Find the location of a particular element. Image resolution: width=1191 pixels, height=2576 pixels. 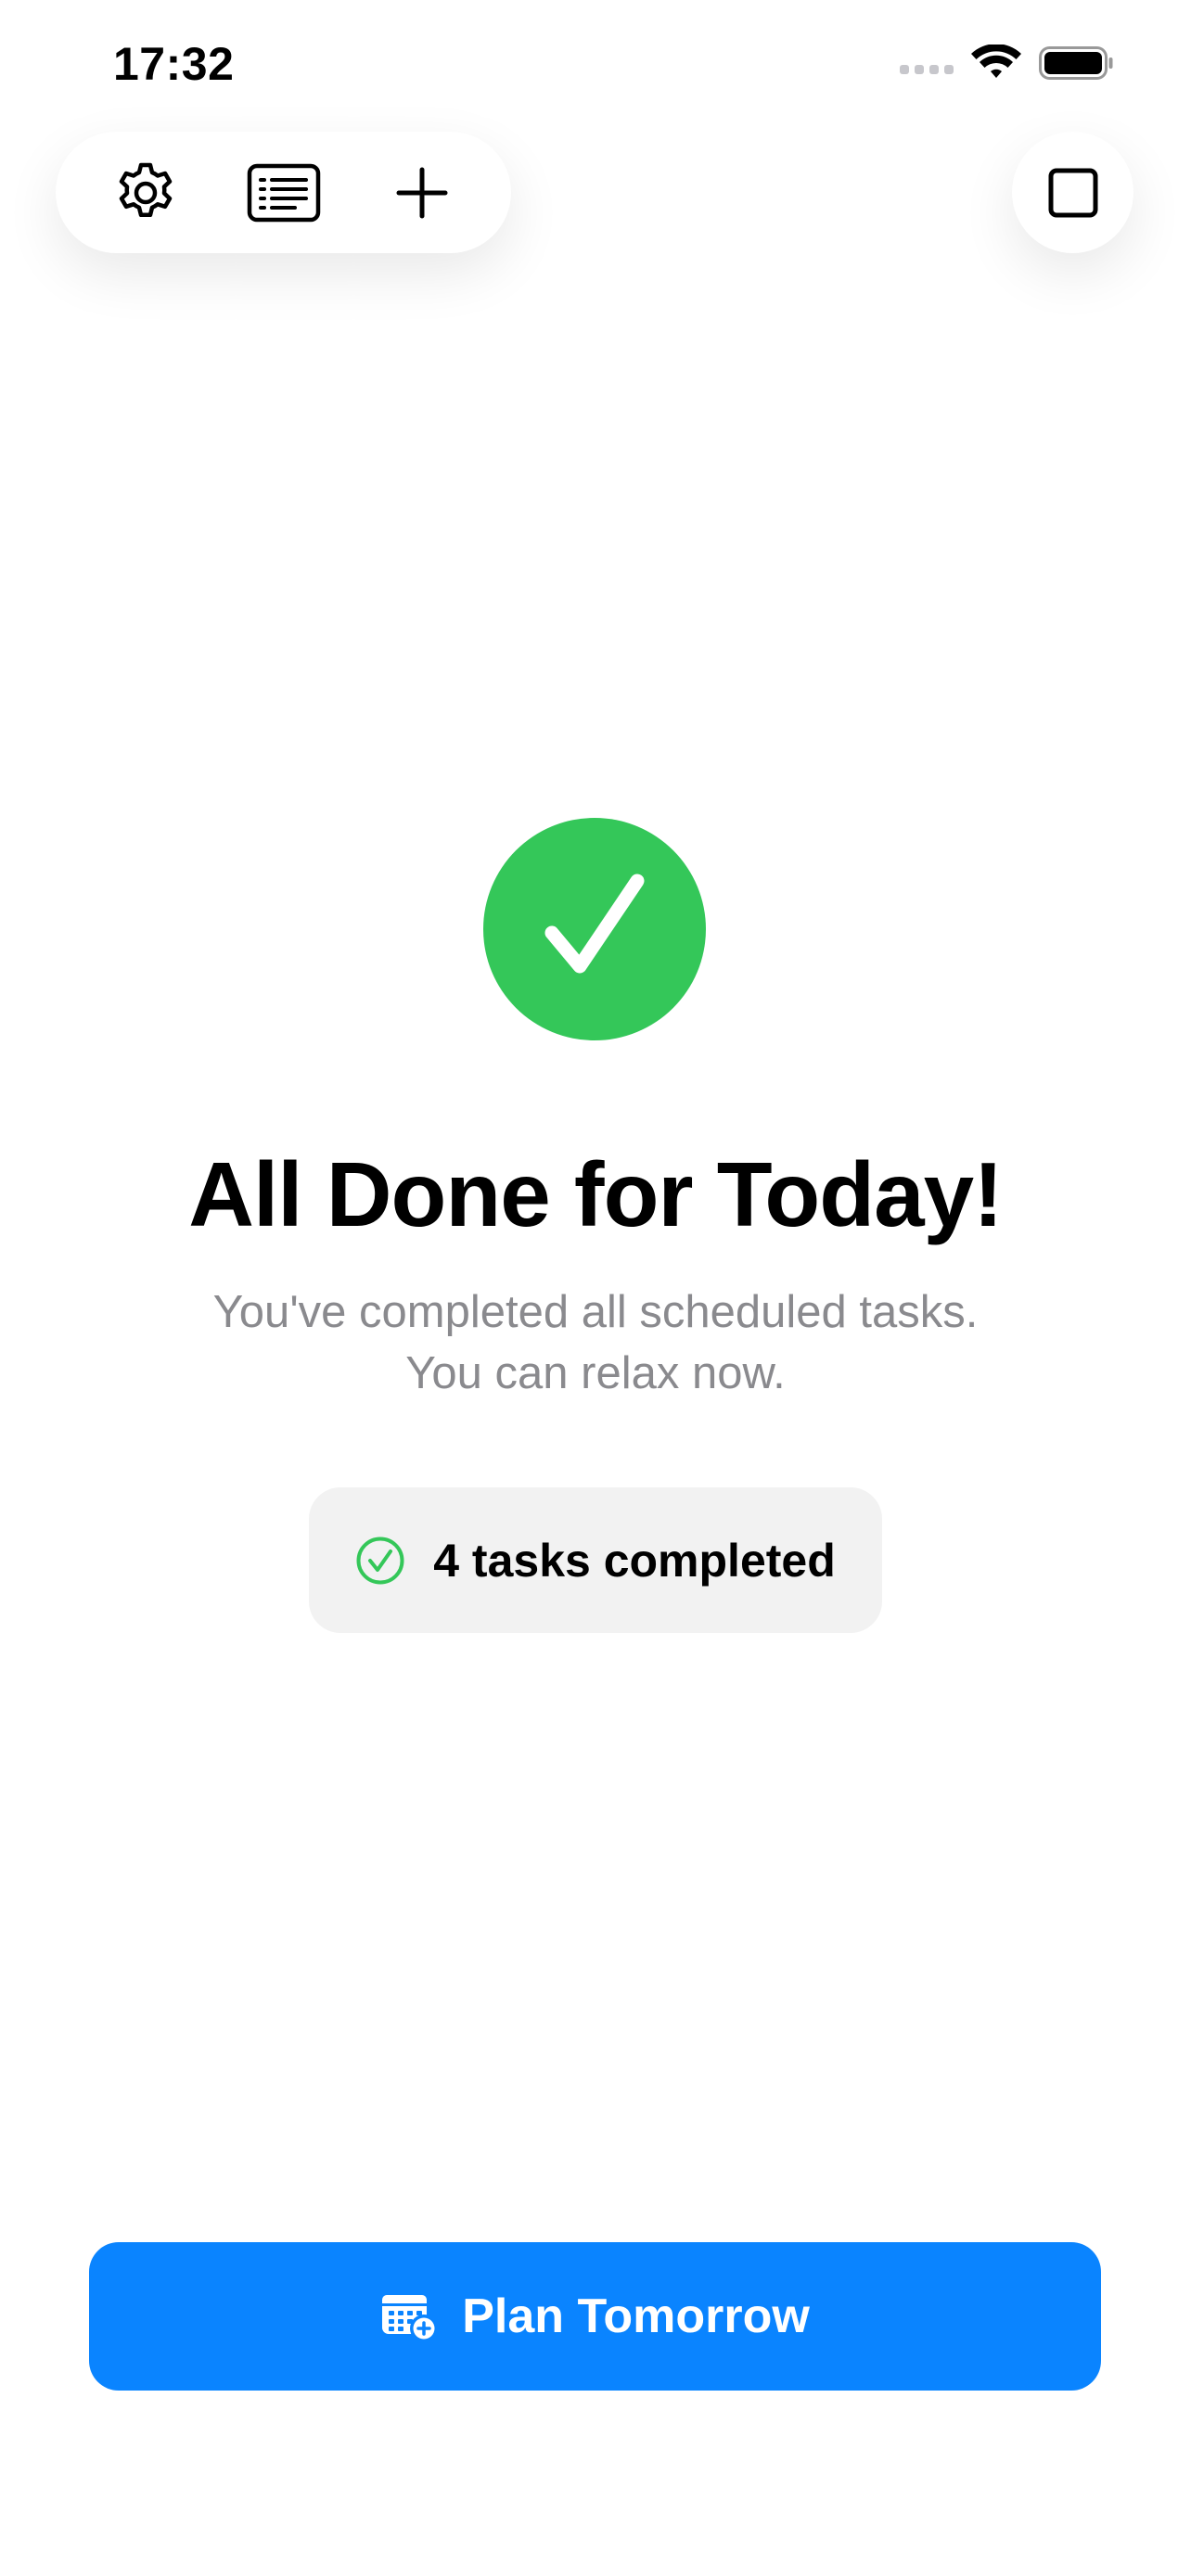

plus-icon is located at coordinates (421, 192).